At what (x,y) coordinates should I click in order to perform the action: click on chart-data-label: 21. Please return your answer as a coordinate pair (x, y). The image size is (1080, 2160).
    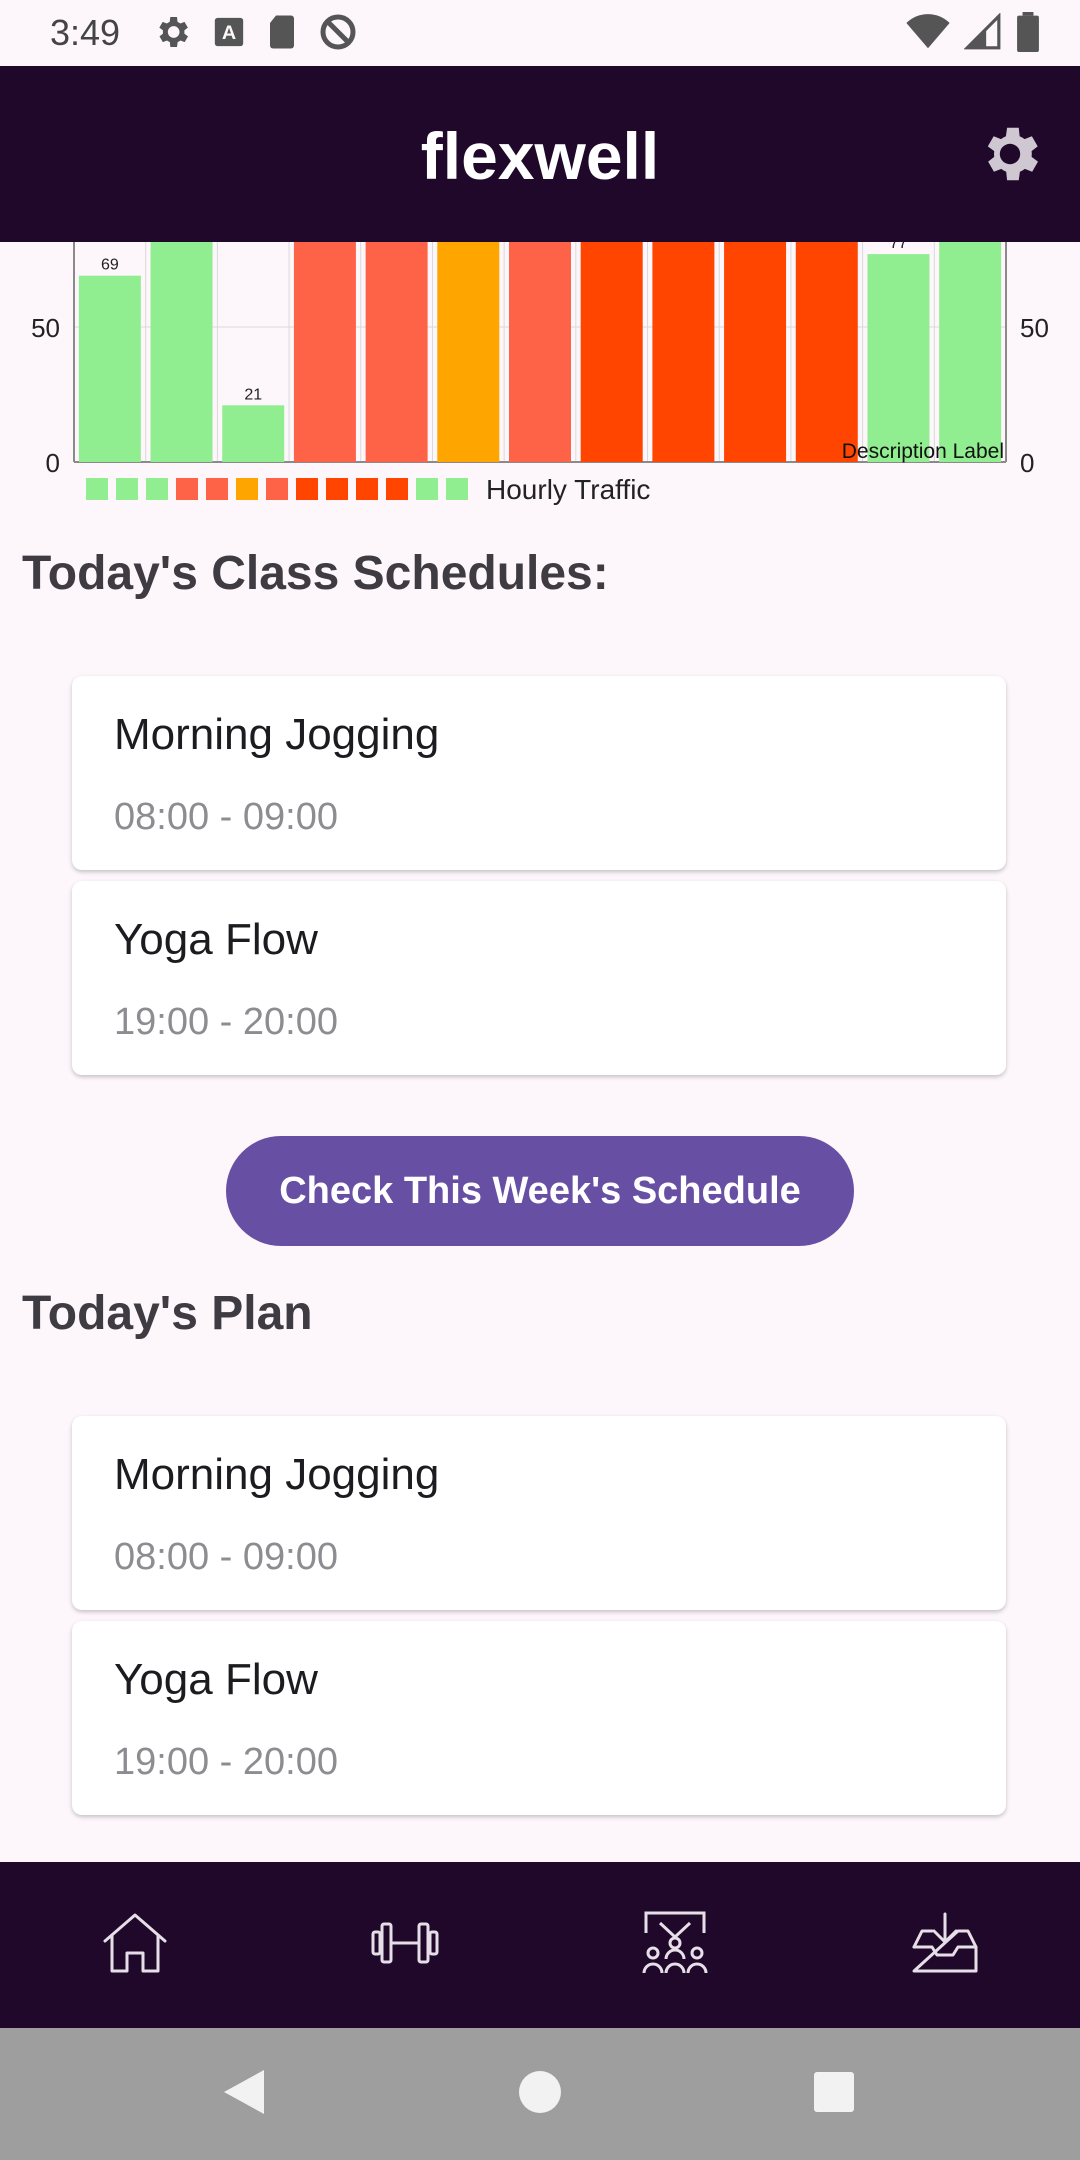
    Looking at the image, I should click on (253, 394).